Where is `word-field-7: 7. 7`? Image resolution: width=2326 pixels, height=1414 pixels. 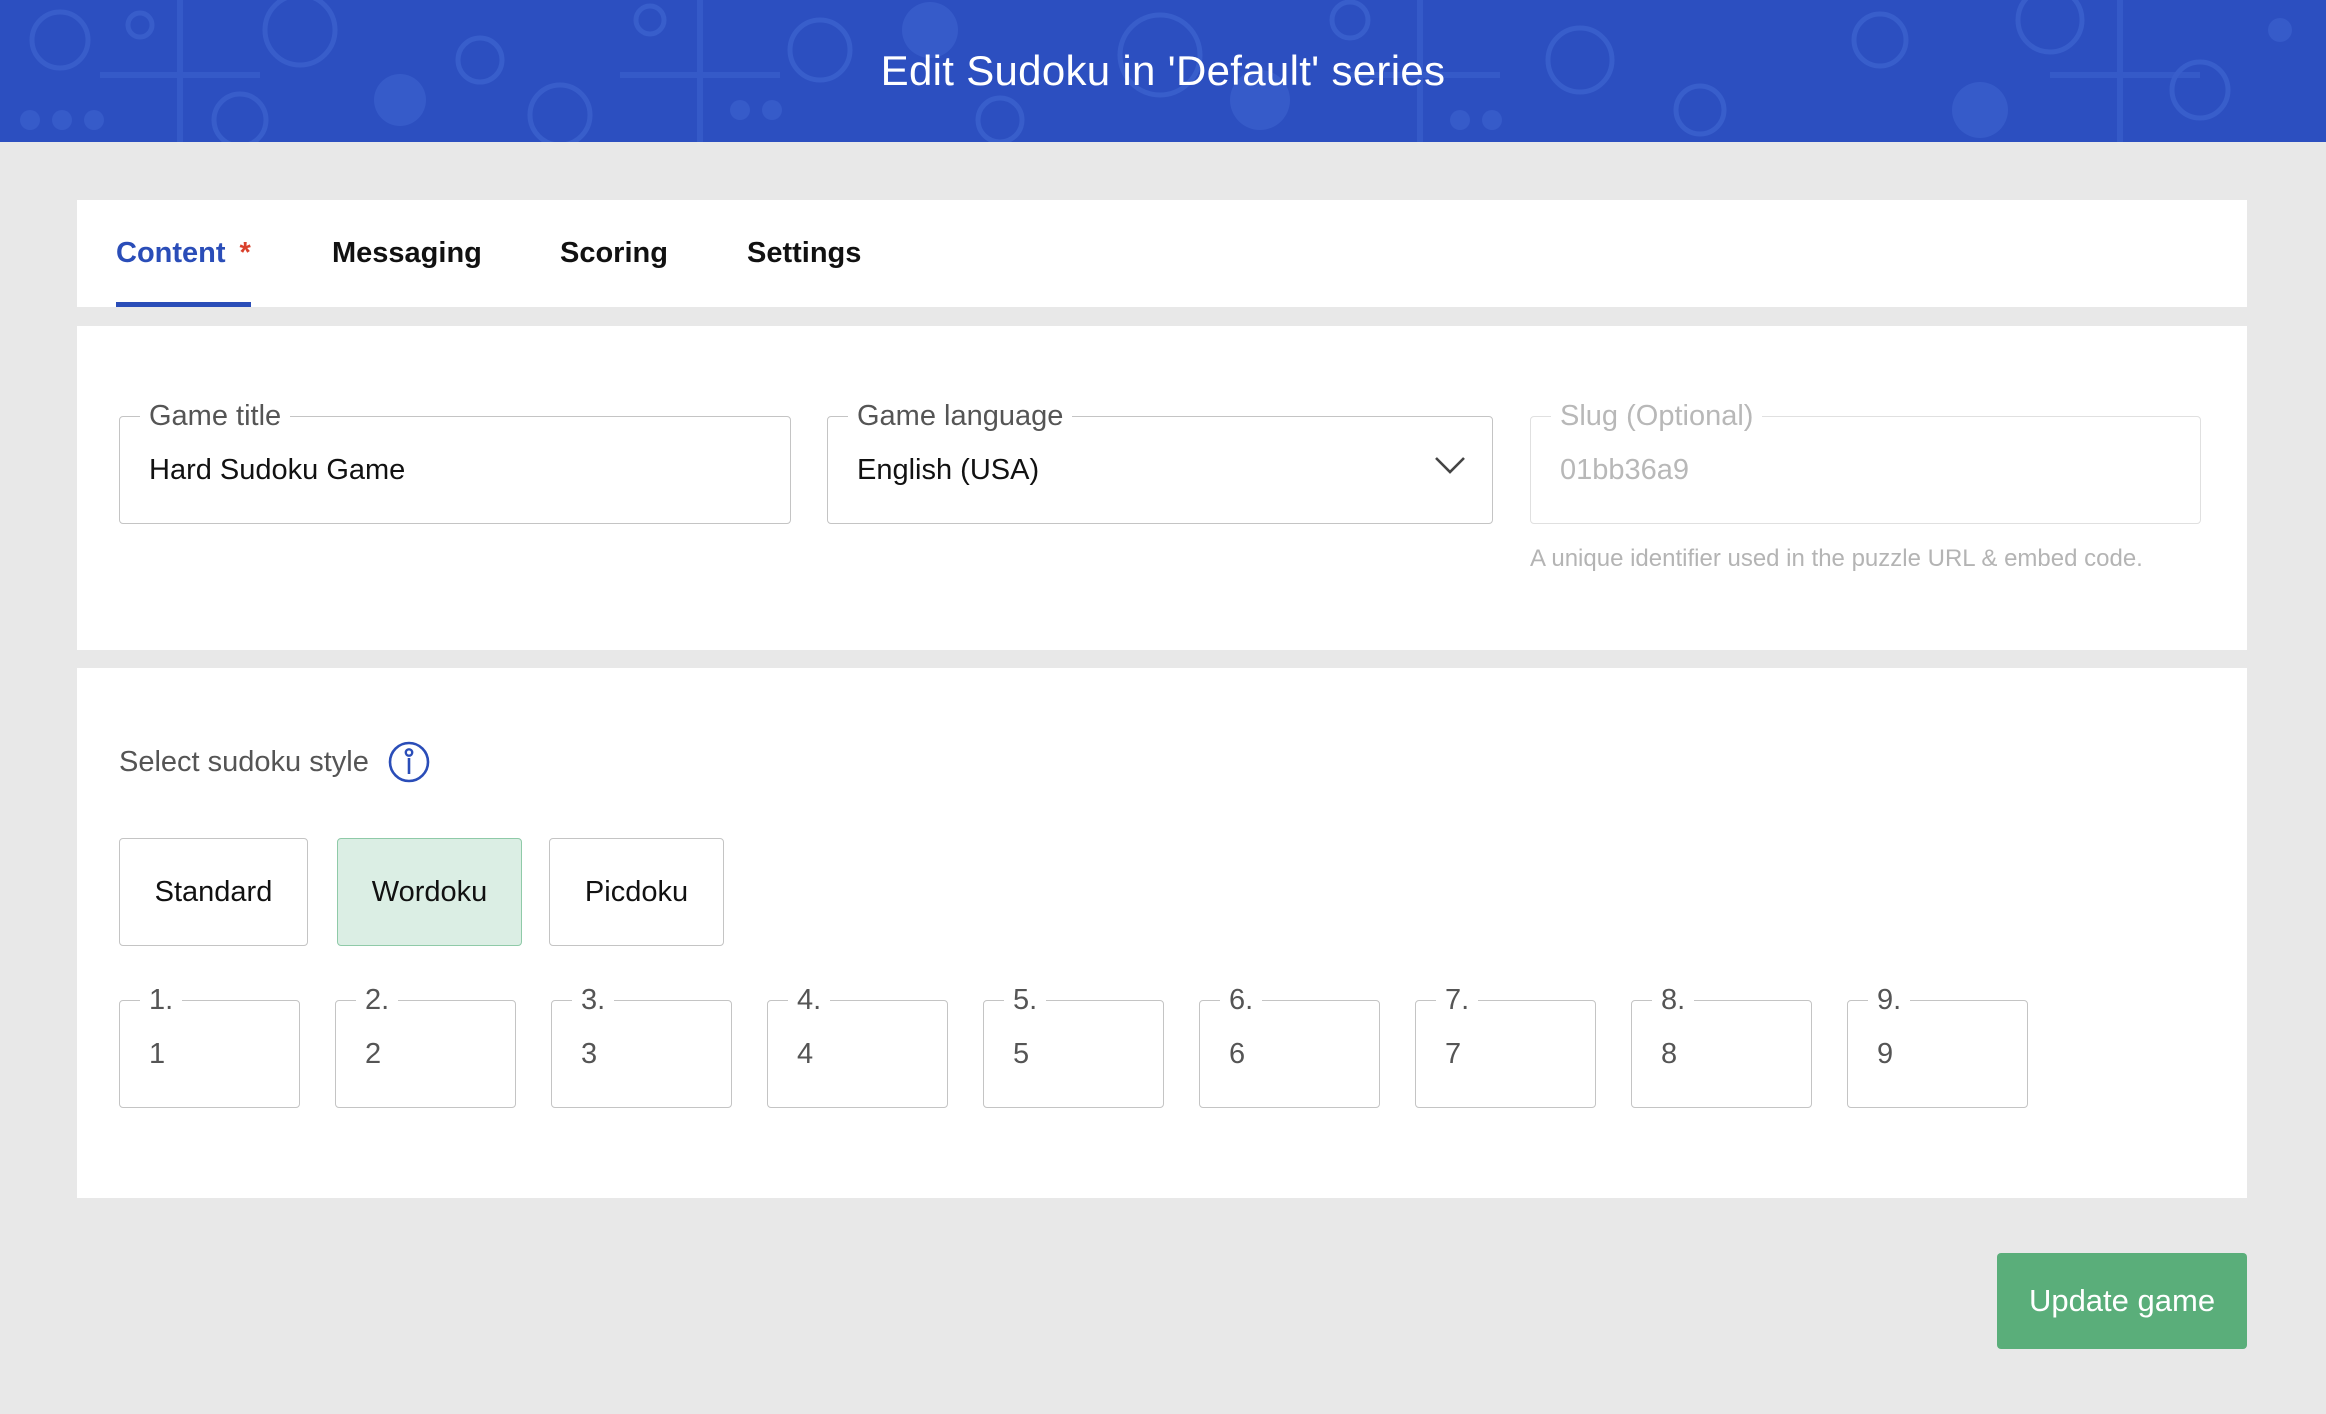 word-field-7: 7. 7 is located at coordinates (1505, 1044).